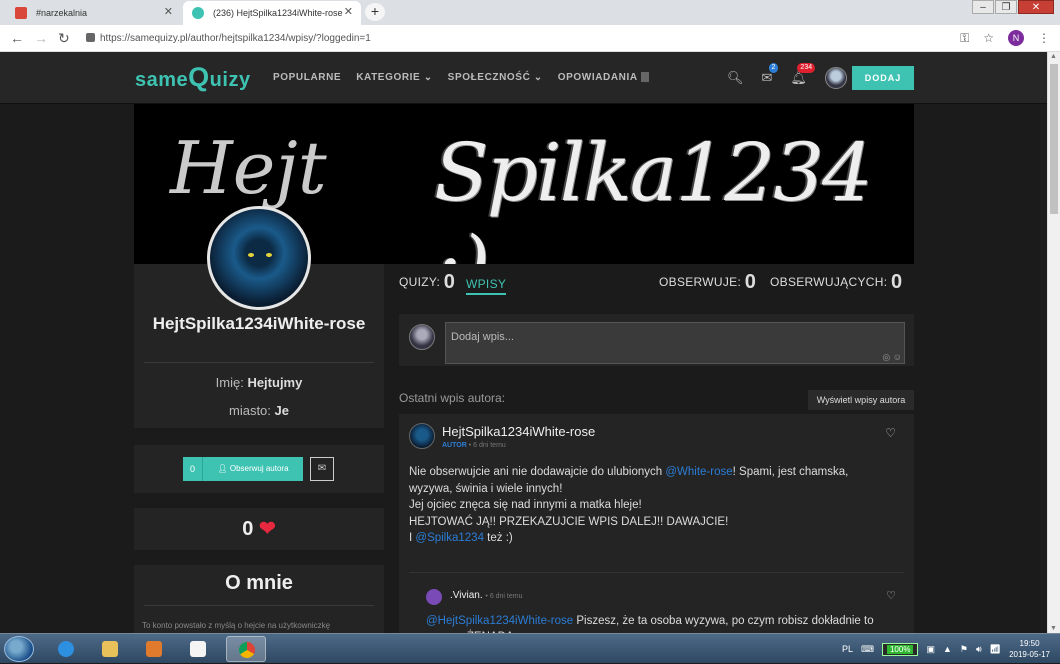 This screenshot has width=1060, height=664. Describe the element at coordinates (1054, 139) in the screenshot. I see `scrollbar-thumb` at that location.